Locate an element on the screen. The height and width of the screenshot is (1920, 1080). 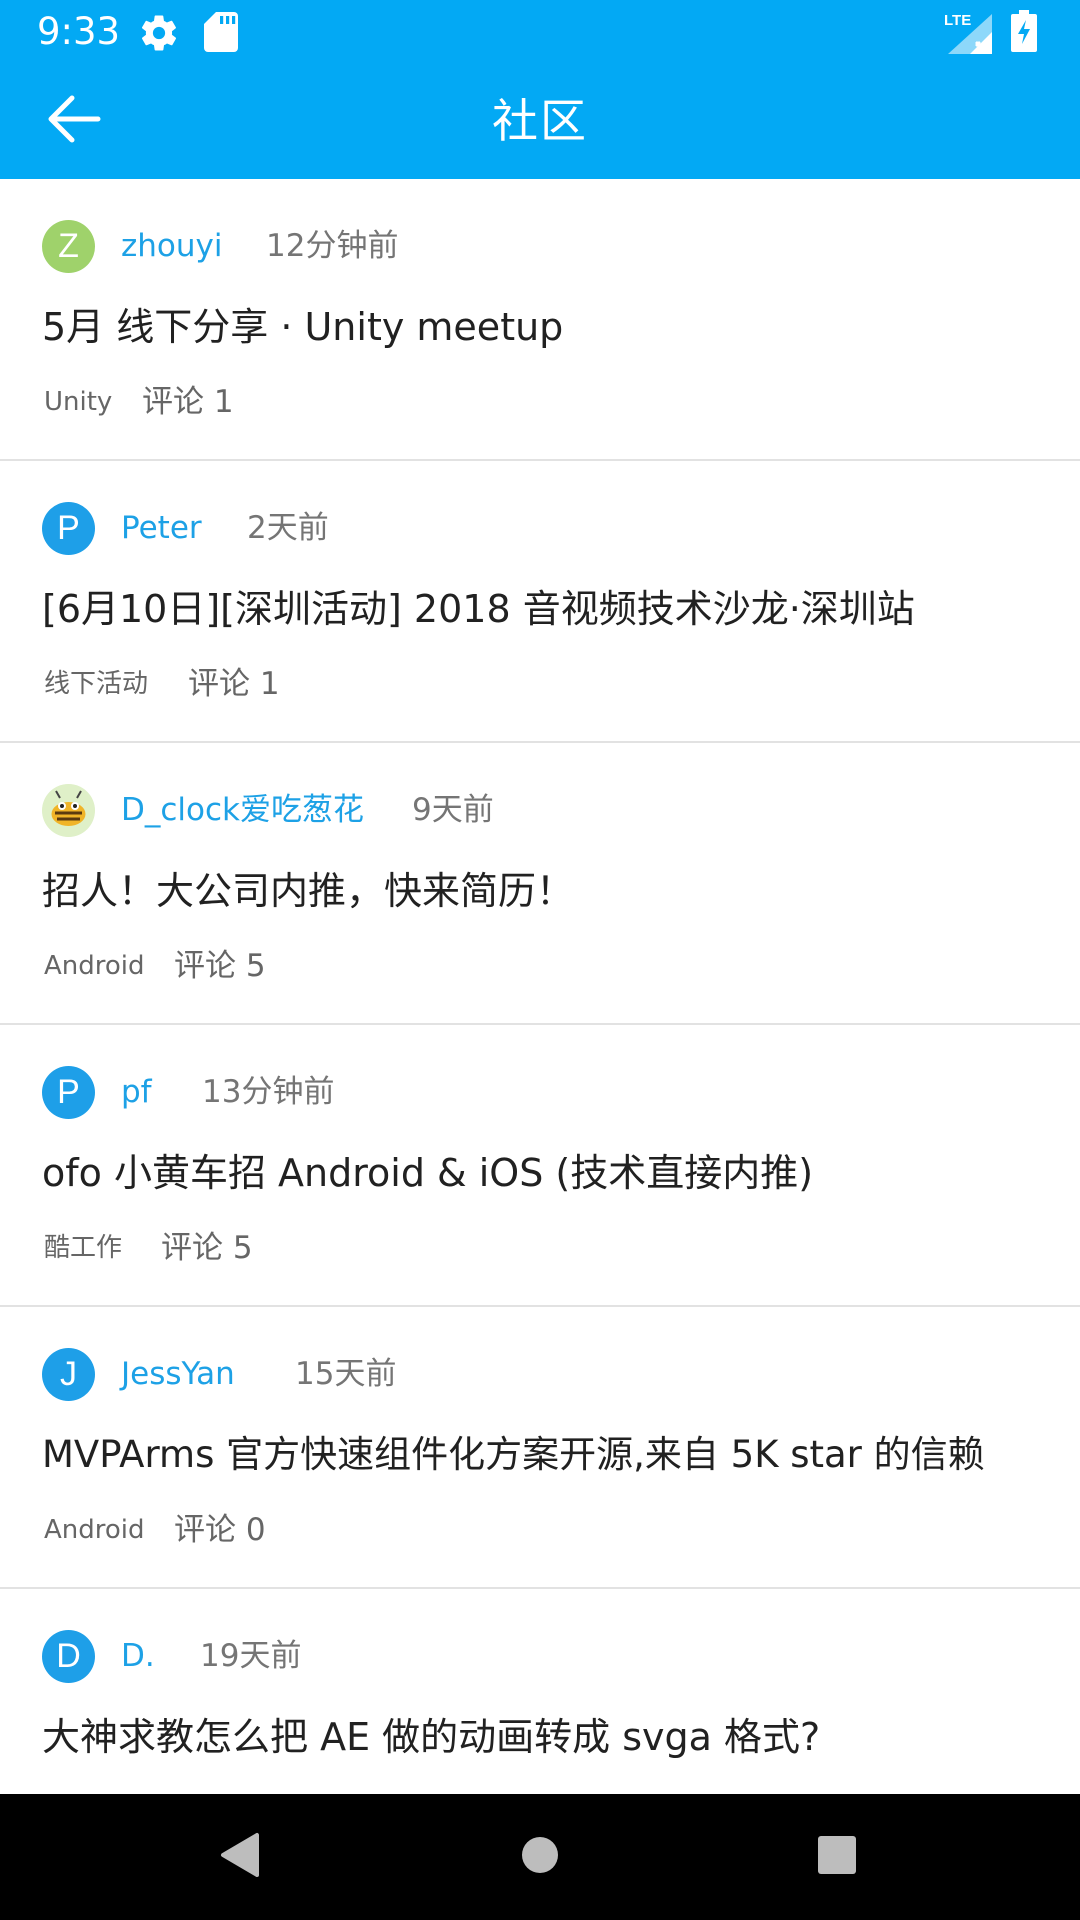
avatar: Z is located at coordinates (68, 246).